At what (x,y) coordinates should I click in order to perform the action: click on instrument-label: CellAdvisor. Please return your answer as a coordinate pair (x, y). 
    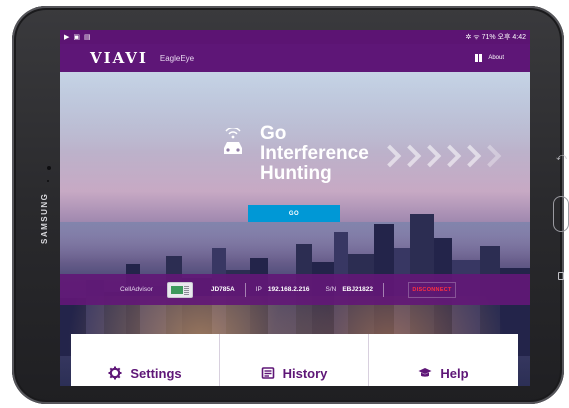
    Looking at the image, I should click on (136, 289).